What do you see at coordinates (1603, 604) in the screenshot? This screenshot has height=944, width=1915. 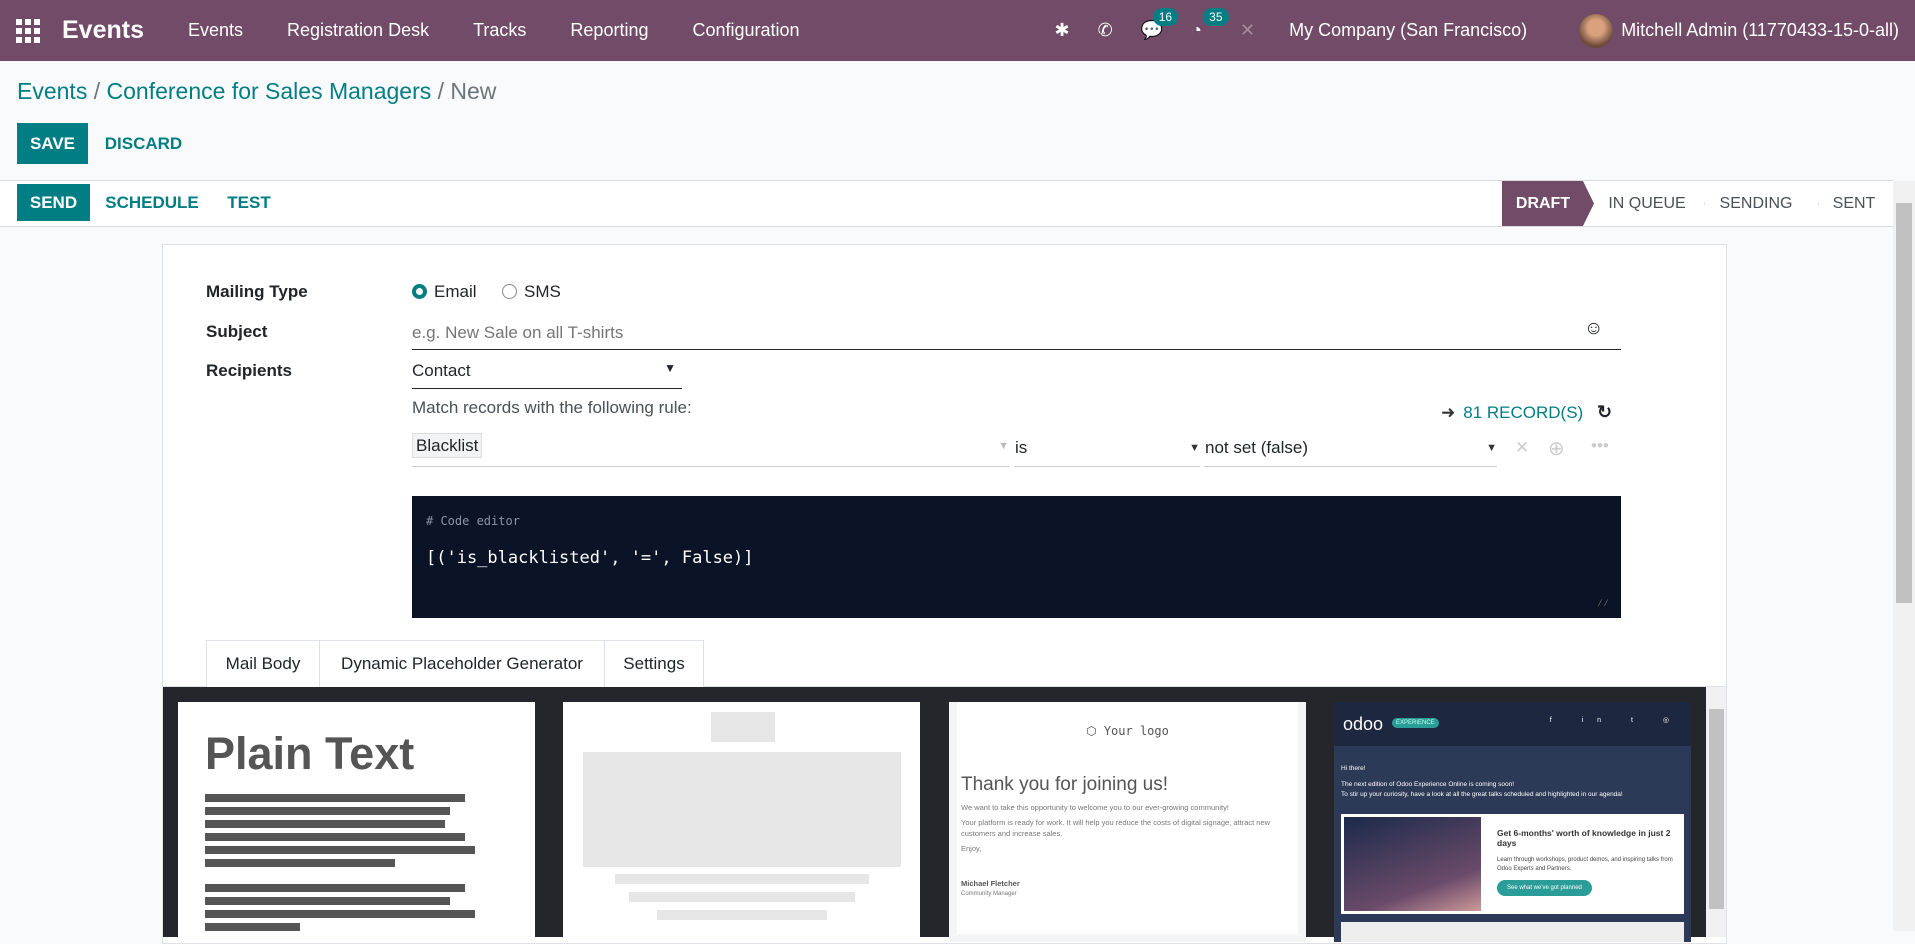 I see `resize-handle-icon: ⁄⁄` at bounding box center [1603, 604].